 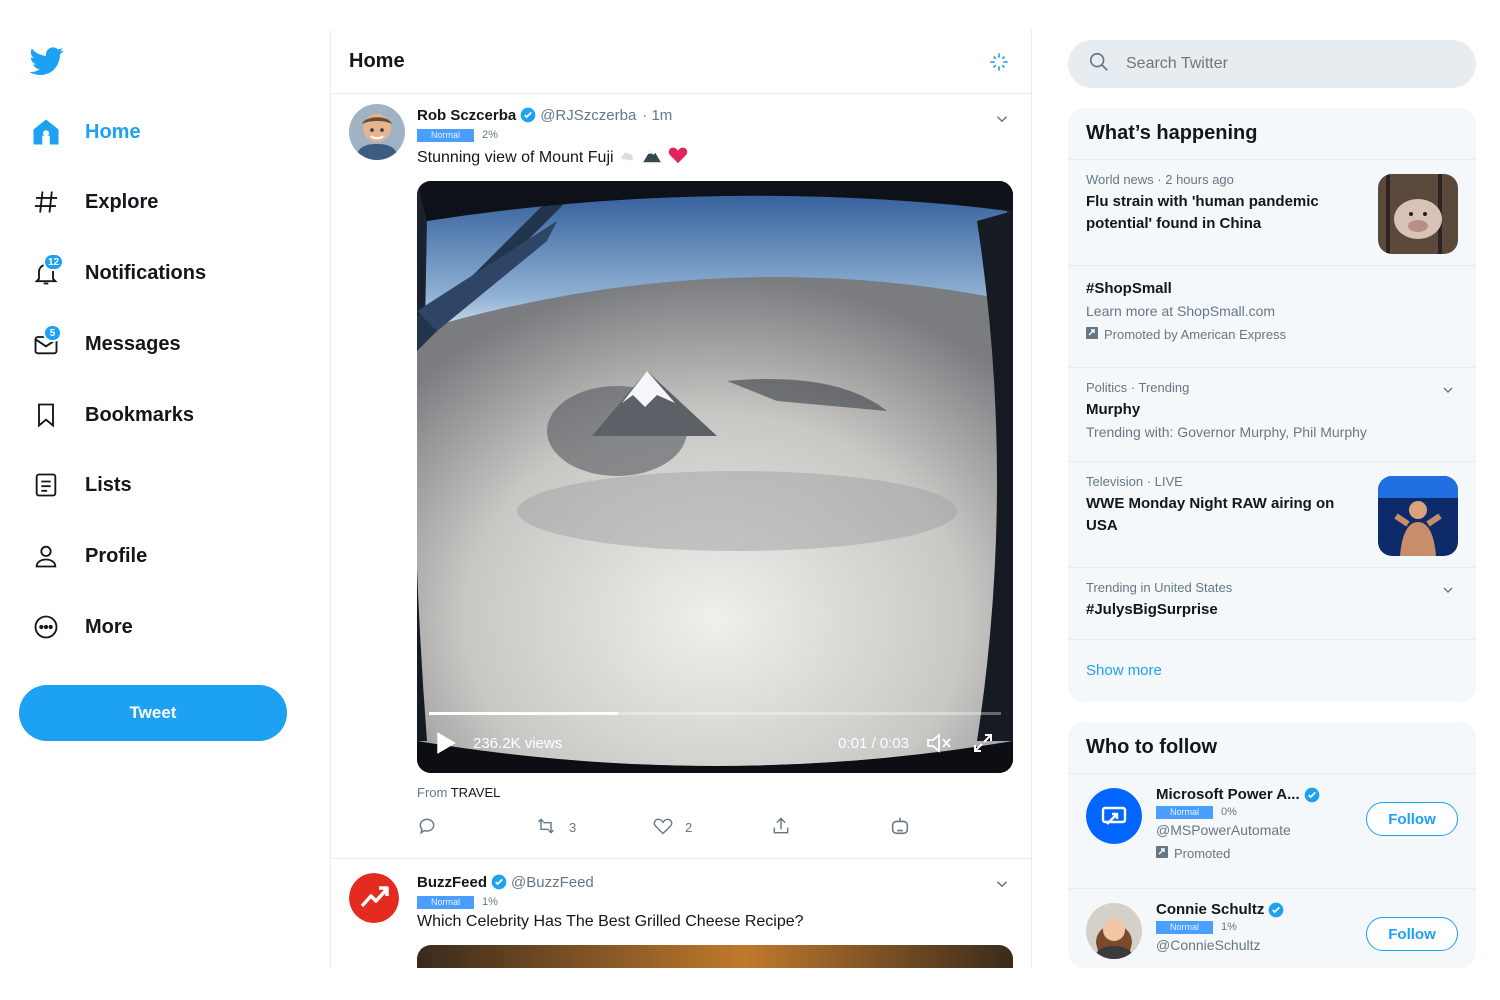 What do you see at coordinates (552, 882) in the screenshot?
I see `author-handle: @BuzzFeed` at bounding box center [552, 882].